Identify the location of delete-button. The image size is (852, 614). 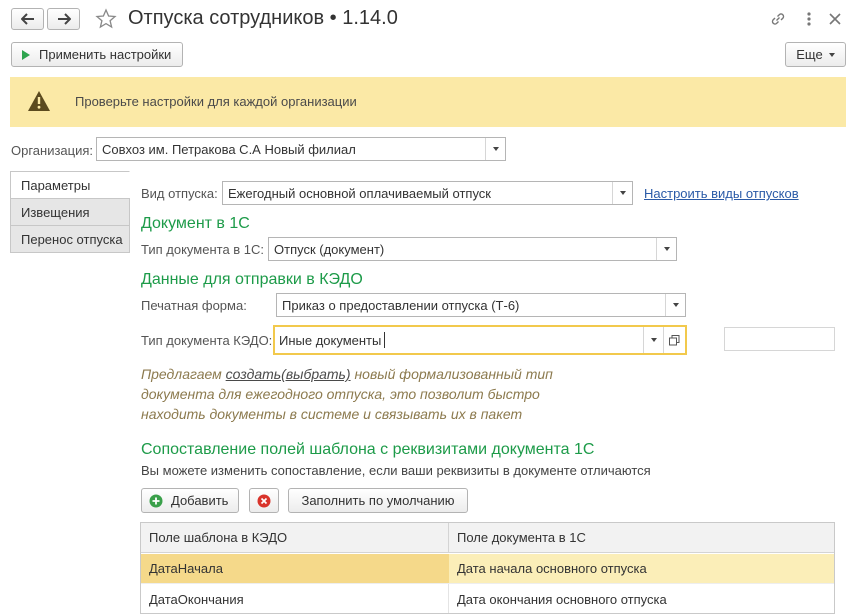
(264, 500).